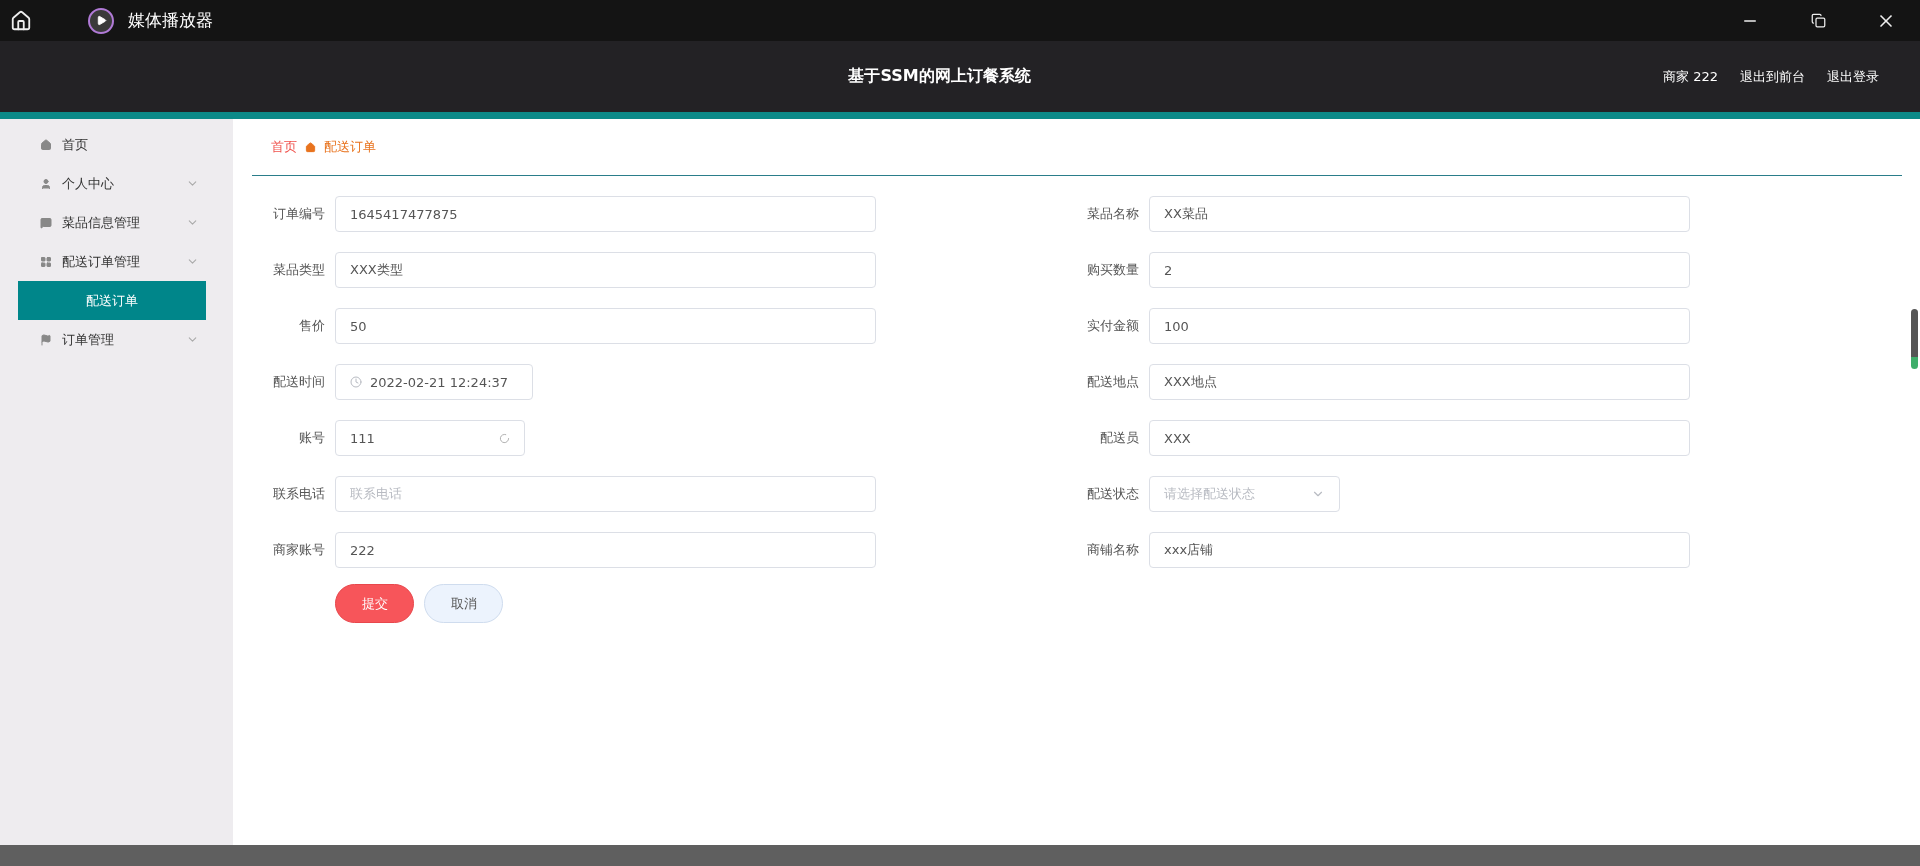 The width and height of the screenshot is (1920, 866). Describe the element at coordinates (46, 261) in the screenshot. I see `grid-icon` at that location.